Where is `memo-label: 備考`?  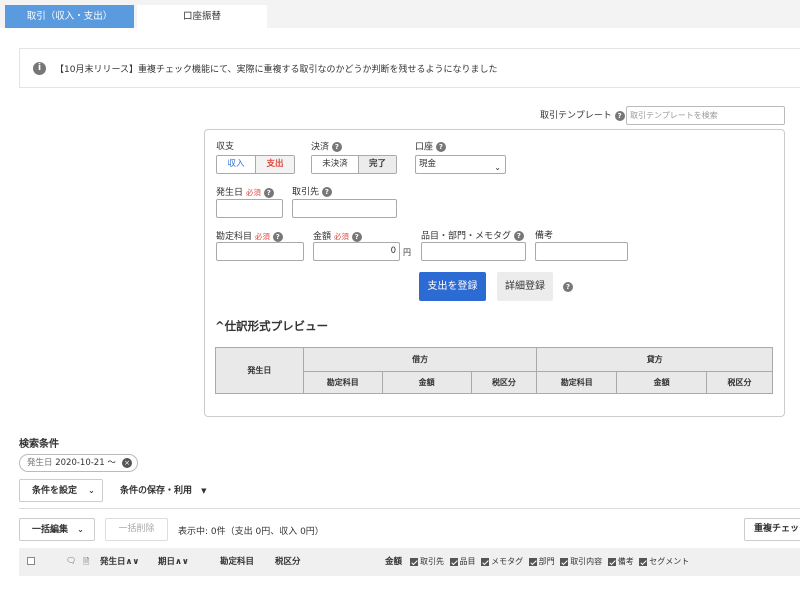 memo-label: 備考 is located at coordinates (544, 236).